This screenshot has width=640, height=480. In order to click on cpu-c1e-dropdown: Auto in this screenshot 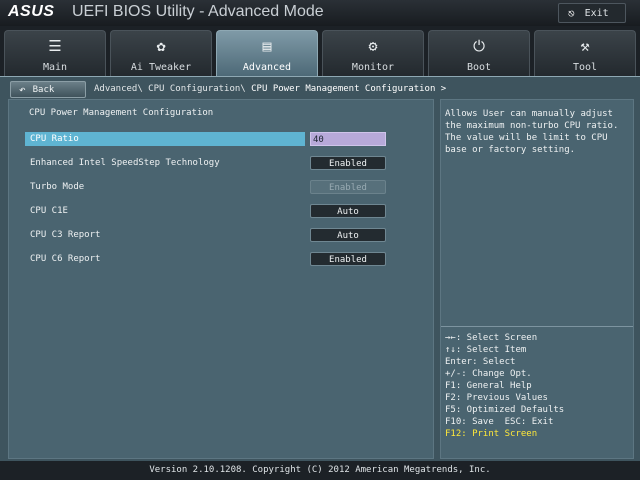, I will do `click(348, 211)`.